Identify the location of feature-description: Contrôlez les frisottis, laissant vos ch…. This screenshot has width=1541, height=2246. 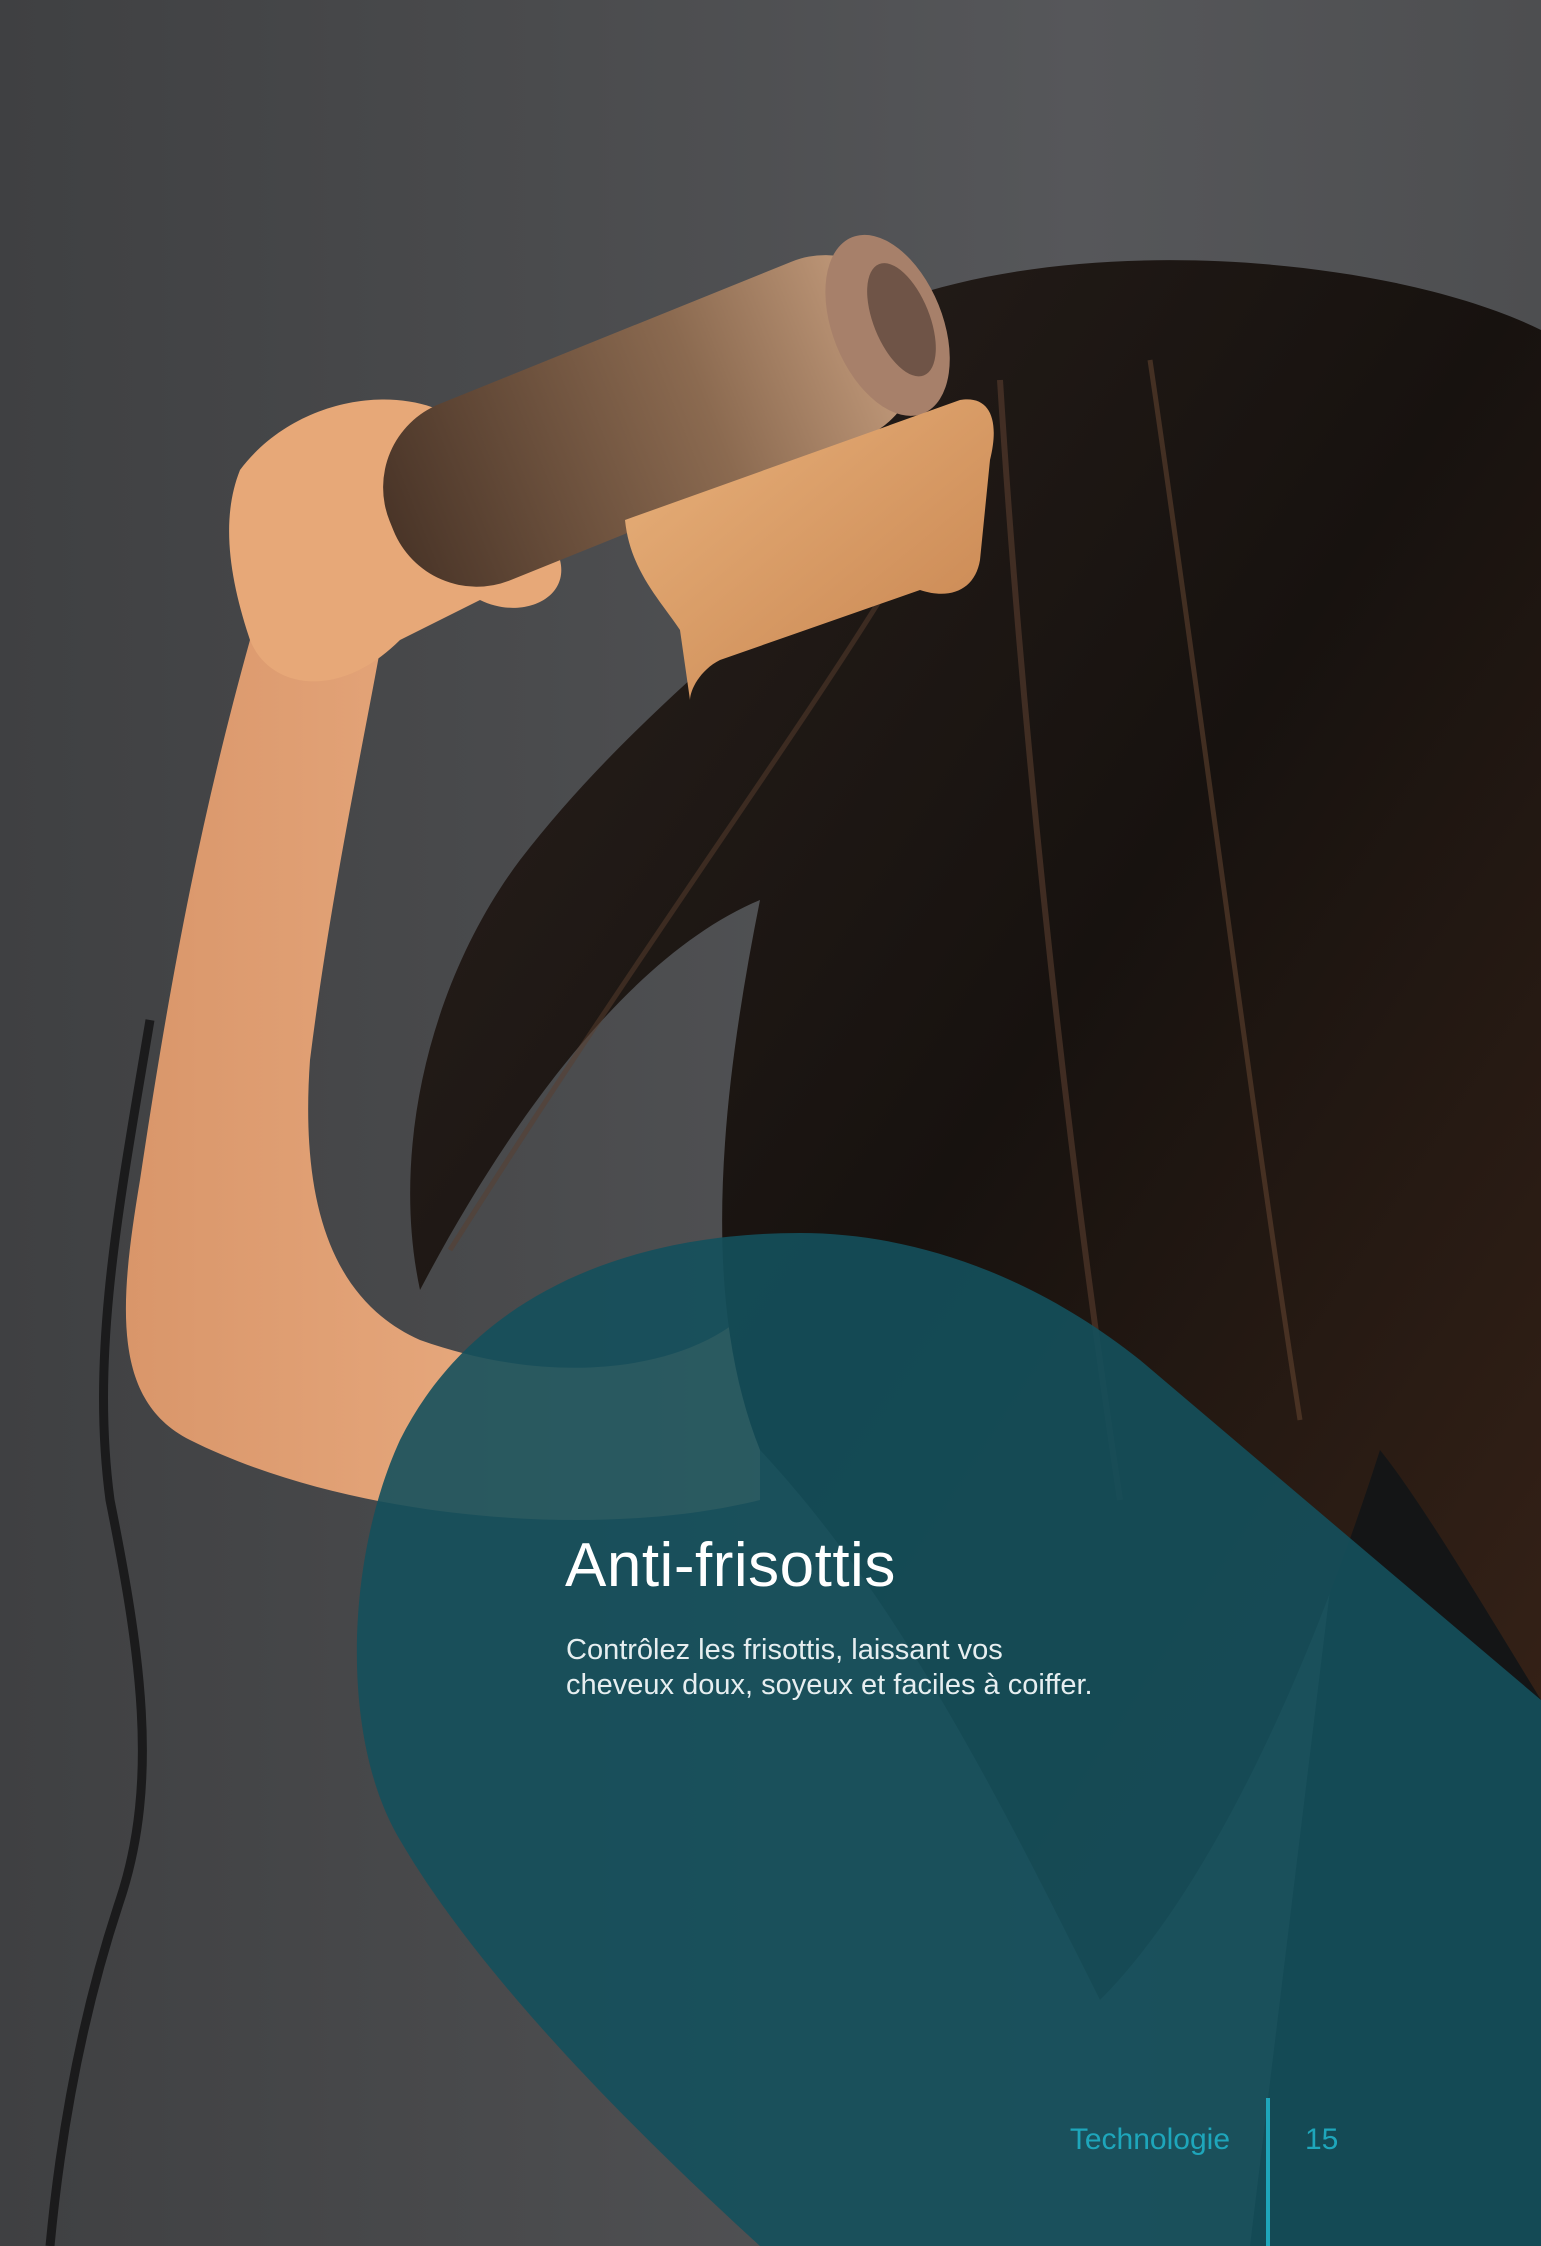
(876, 1668).